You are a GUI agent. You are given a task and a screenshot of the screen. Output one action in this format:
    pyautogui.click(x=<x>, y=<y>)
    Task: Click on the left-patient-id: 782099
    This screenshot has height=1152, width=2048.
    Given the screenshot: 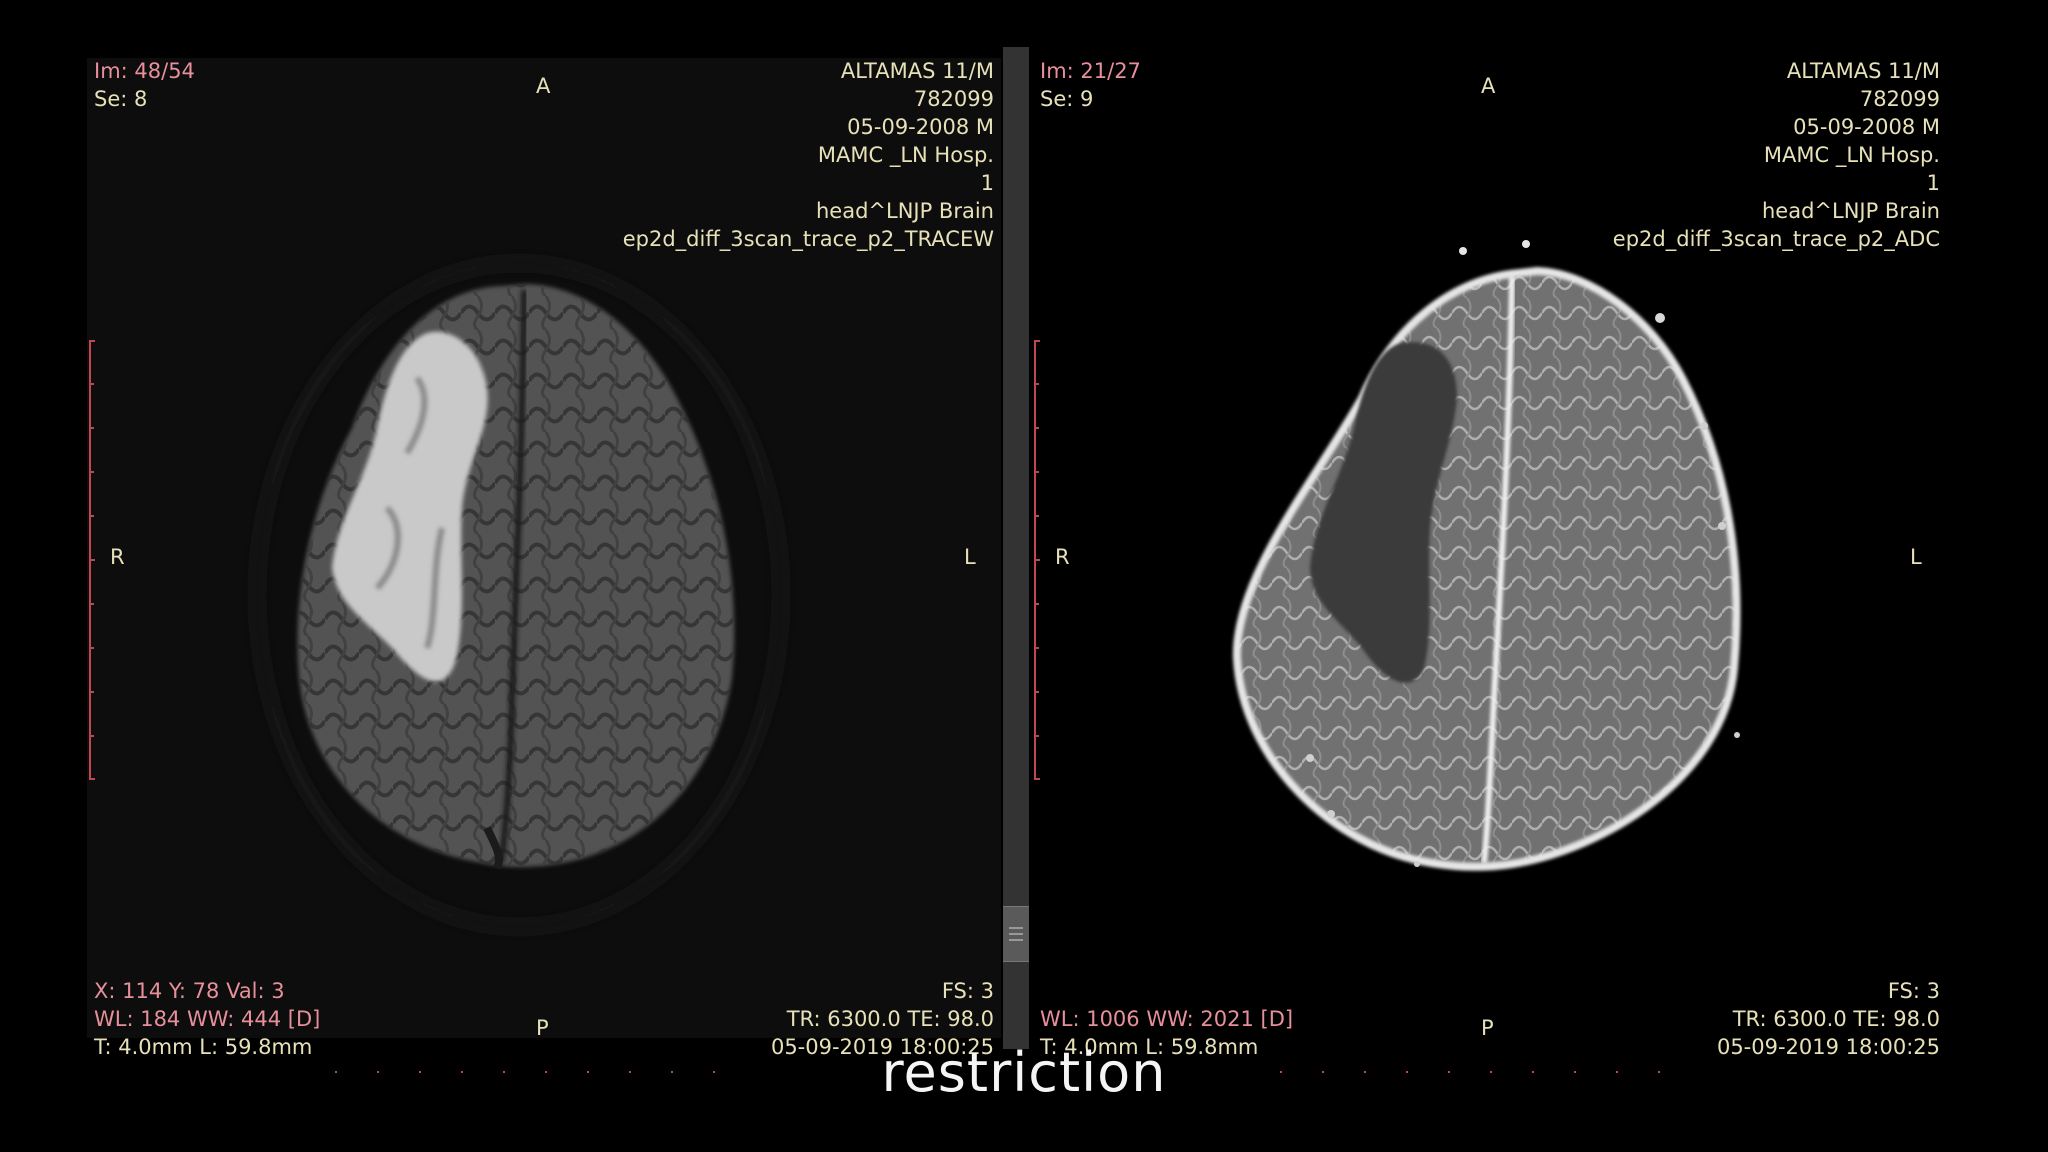 What is the action you would take?
    pyautogui.click(x=953, y=99)
    